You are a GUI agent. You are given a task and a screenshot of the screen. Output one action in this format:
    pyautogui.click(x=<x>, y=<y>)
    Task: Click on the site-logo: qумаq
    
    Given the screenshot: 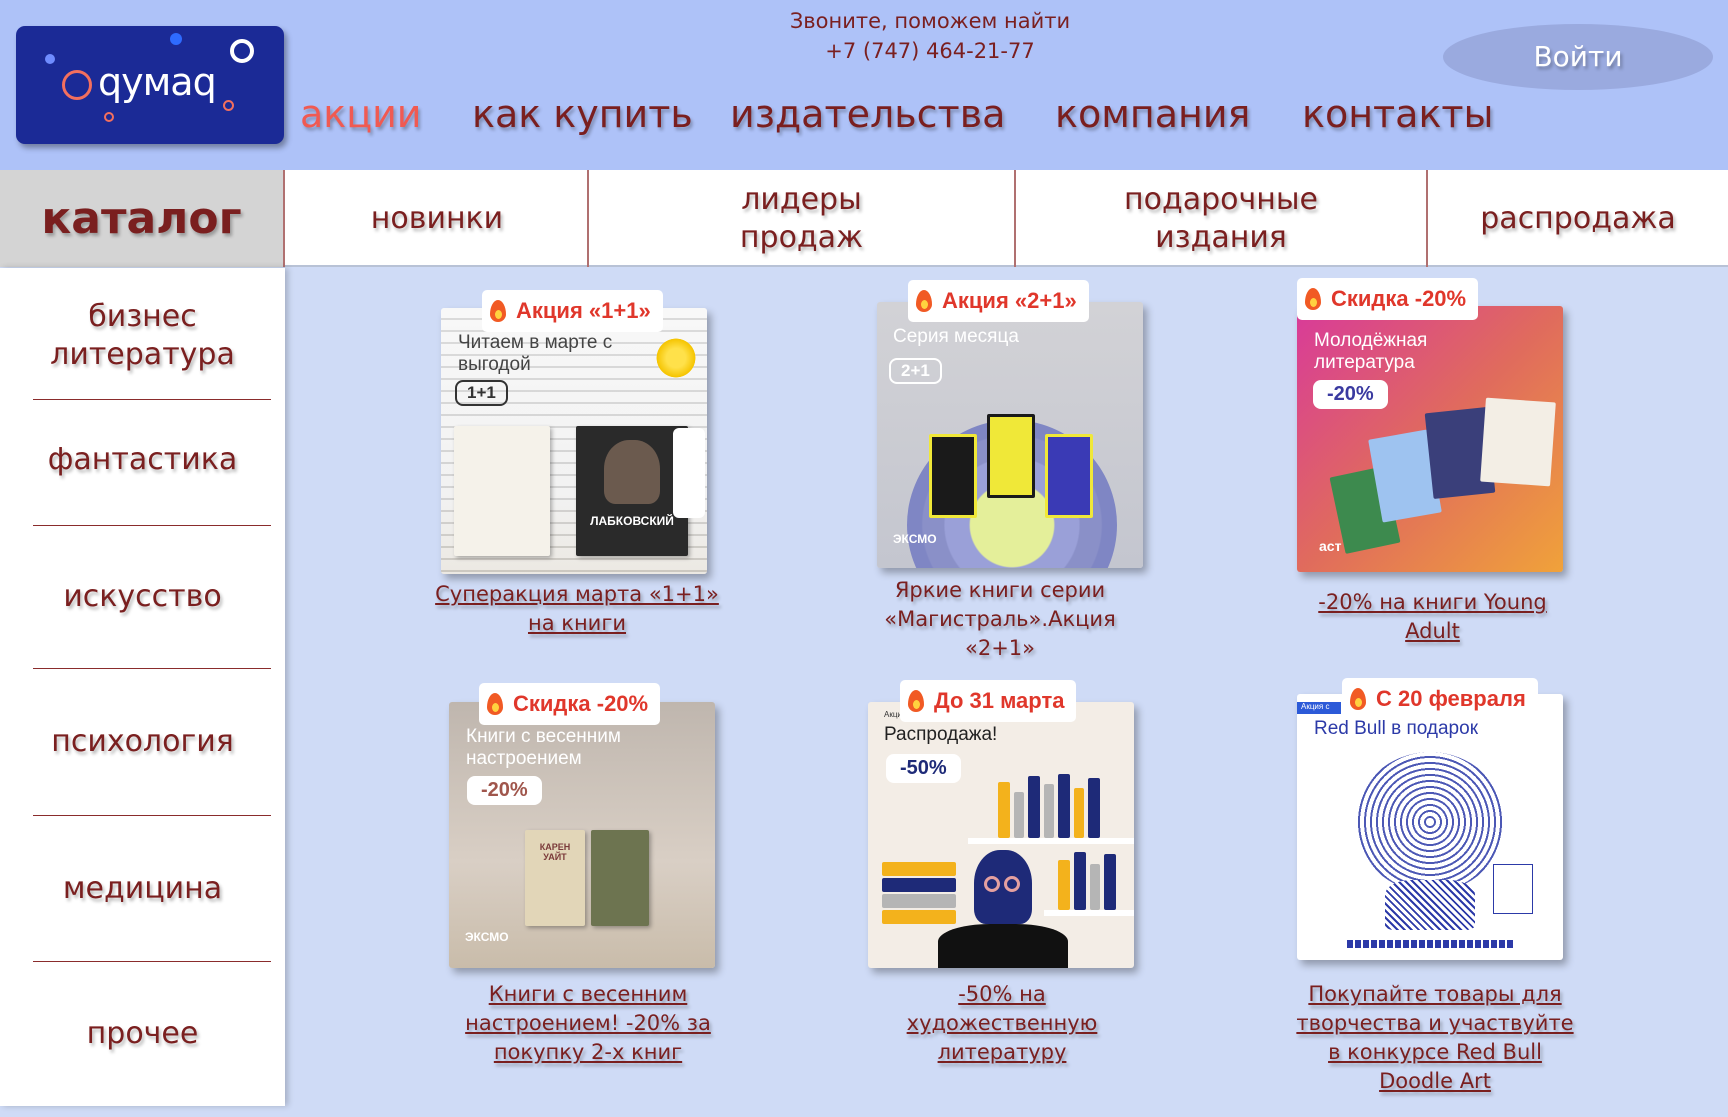 What is the action you would take?
    pyautogui.click(x=150, y=85)
    